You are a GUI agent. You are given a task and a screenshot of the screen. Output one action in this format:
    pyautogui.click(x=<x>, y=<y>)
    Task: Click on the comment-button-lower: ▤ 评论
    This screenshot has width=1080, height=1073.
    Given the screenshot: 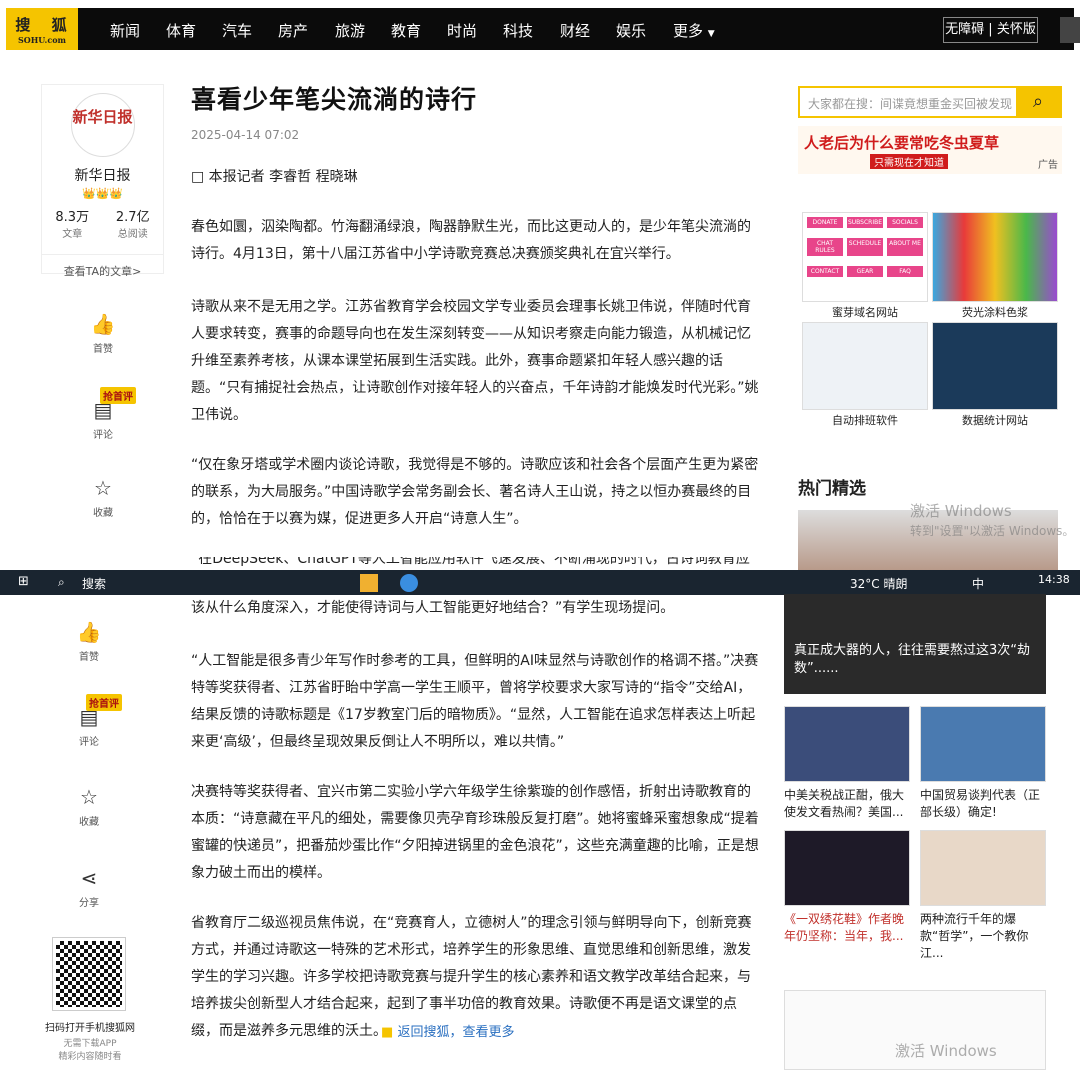 What is the action you would take?
    pyautogui.click(x=89, y=726)
    